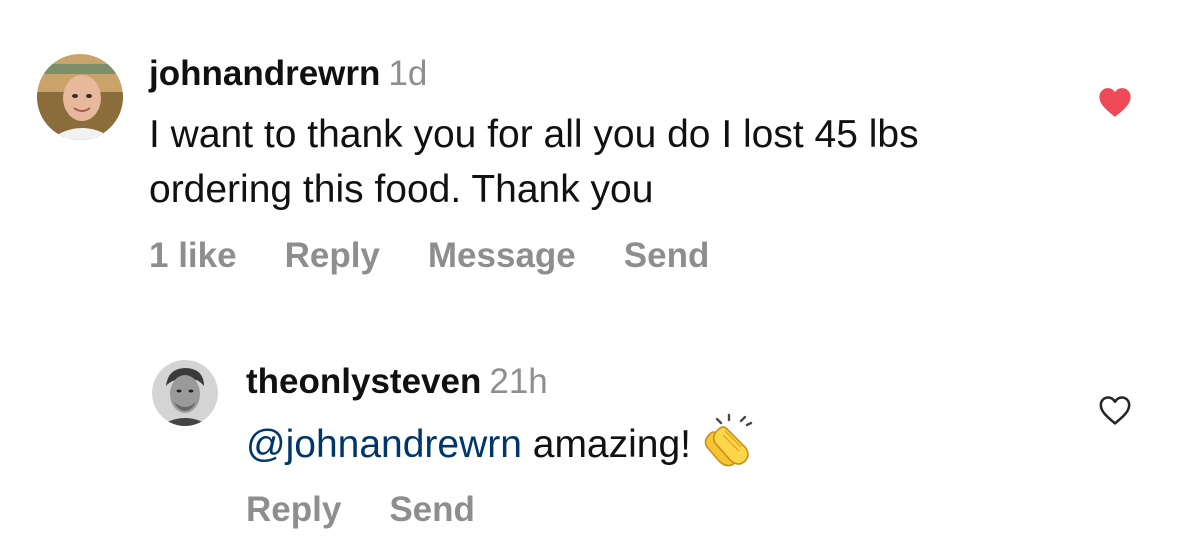  I want to click on comment-header: johnandrewrn 1d, so click(288, 74).